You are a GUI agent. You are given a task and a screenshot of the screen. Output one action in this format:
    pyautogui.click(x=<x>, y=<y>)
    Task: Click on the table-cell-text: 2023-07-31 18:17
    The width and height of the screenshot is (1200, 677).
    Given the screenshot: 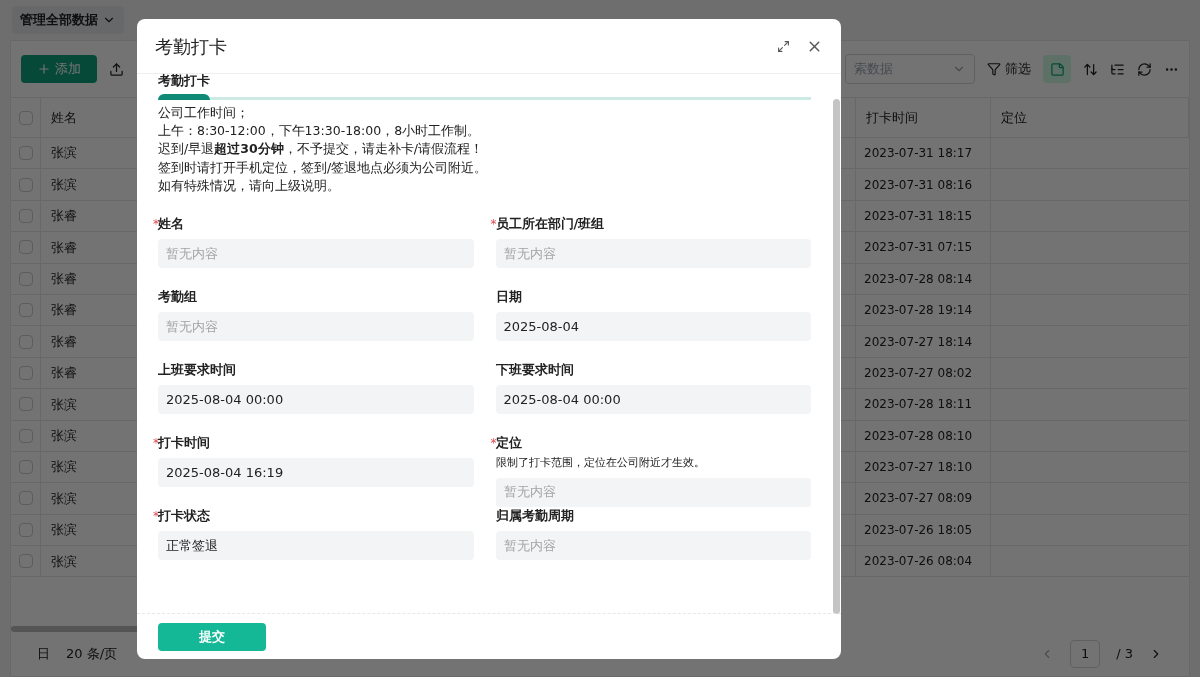 What is the action you would take?
    pyautogui.click(x=918, y=154)
    